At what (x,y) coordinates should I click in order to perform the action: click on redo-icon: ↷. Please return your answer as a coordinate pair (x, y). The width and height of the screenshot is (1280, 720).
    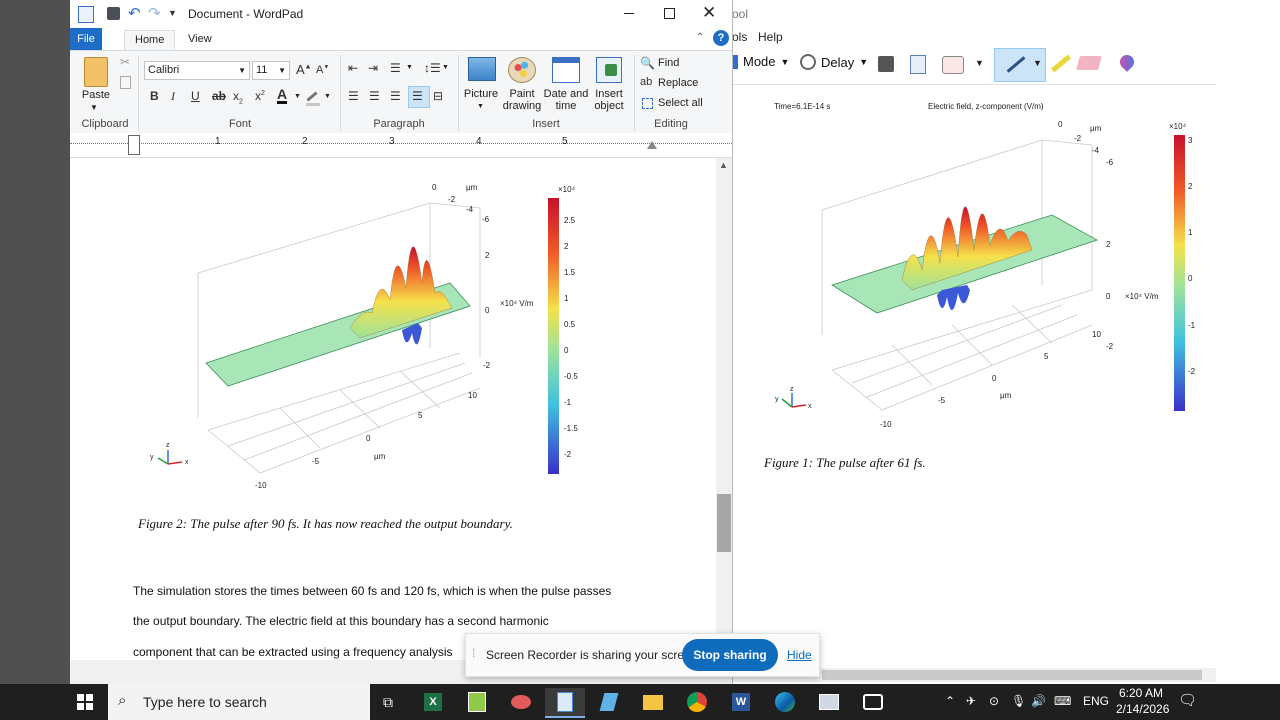
    Looking at the image, I should click on (154, 13).